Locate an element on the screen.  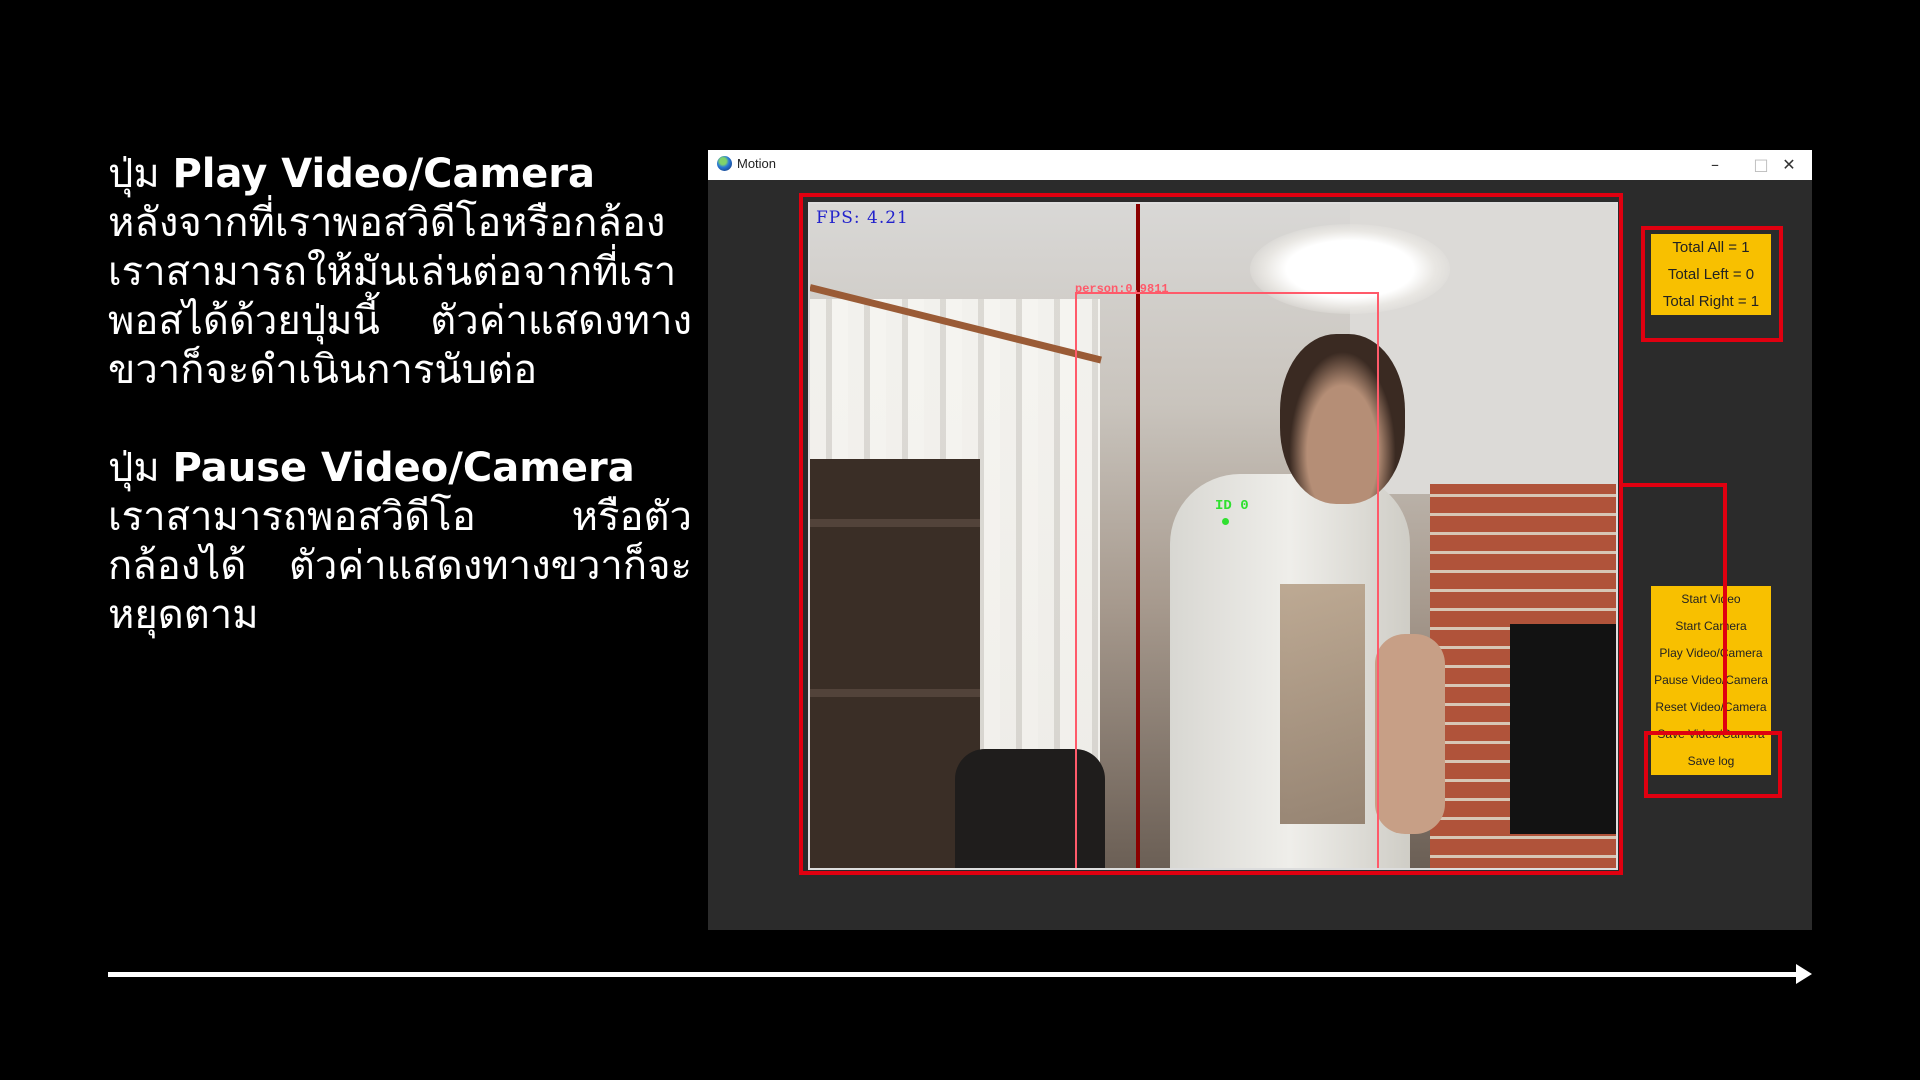
start-video-button: Start Video is located at coordinates (1711, 599).